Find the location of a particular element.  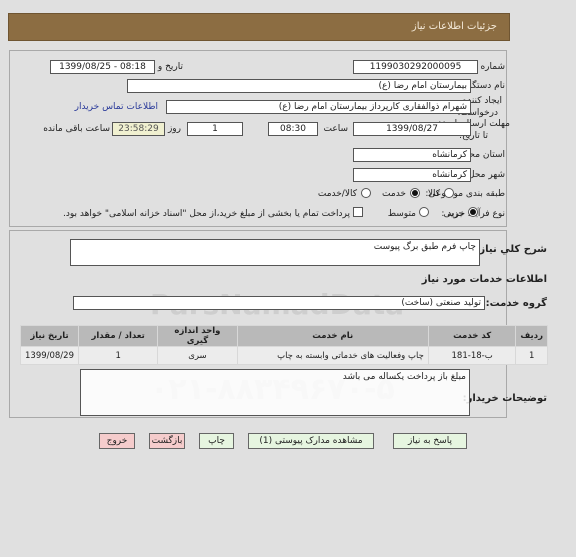

col-quantity: تعداد / مقدار is located at coordinates (118, 336).